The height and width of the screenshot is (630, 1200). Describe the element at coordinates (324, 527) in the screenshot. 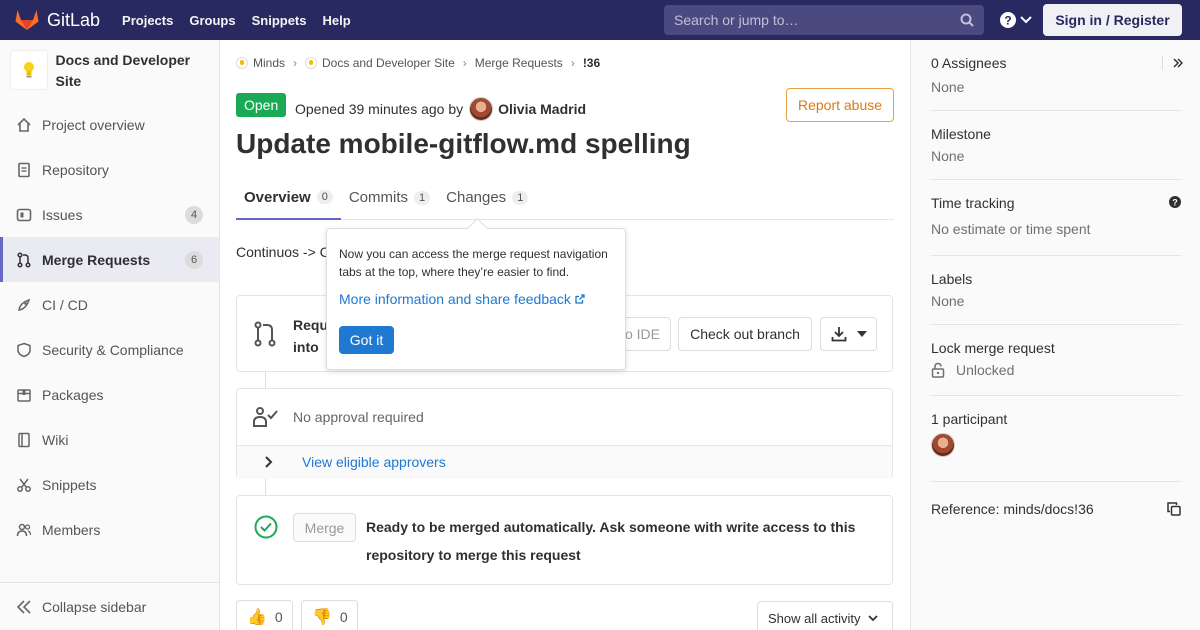

I see `merge-button: Merge` at that location.